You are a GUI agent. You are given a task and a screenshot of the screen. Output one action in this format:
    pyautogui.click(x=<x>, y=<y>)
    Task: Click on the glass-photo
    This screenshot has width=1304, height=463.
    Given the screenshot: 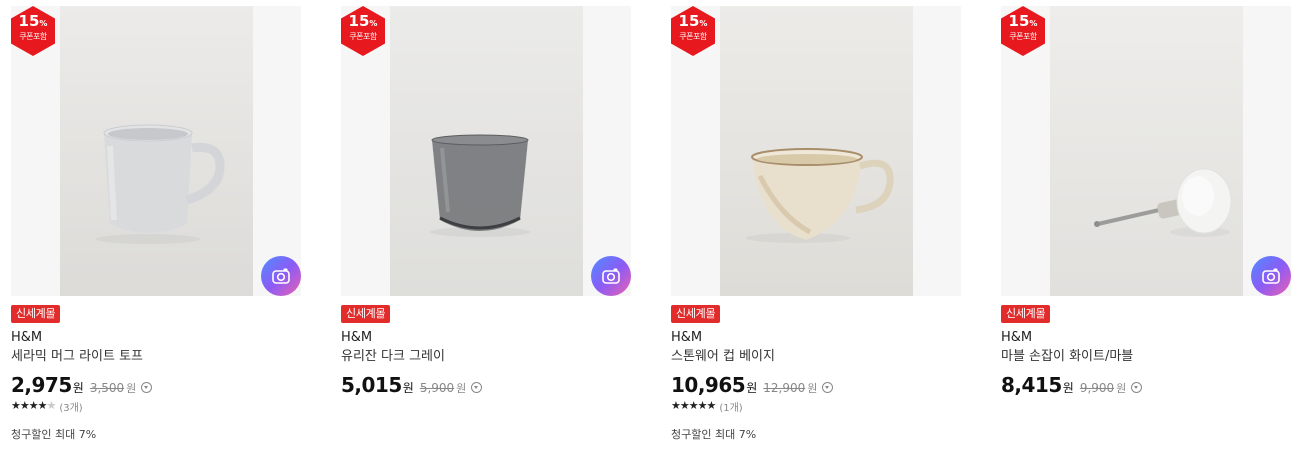 What is the action you would take?
    pyautogui.click(x=486, y=151)
    